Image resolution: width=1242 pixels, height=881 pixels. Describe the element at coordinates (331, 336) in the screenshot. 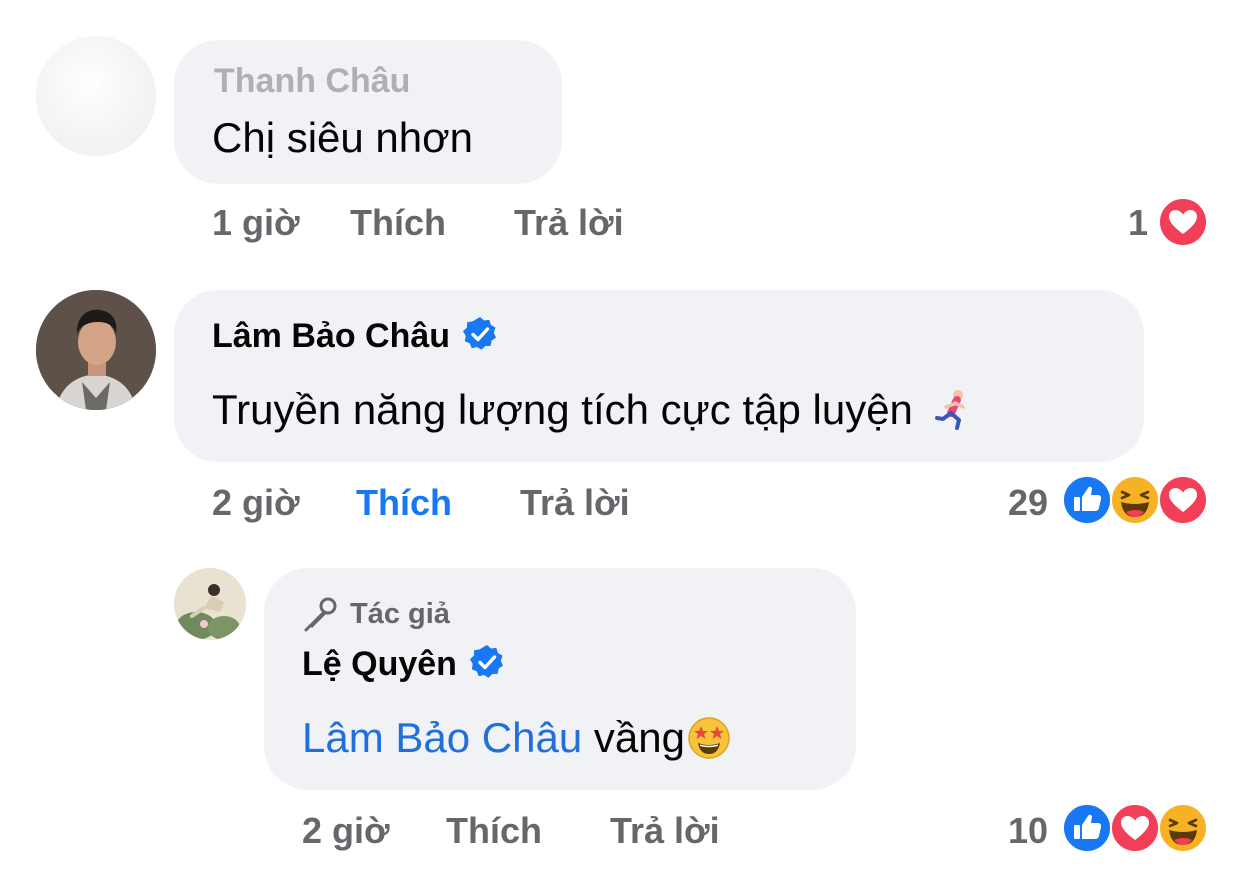

I see `comment-author: Lâm Bảo Châu` at that location.